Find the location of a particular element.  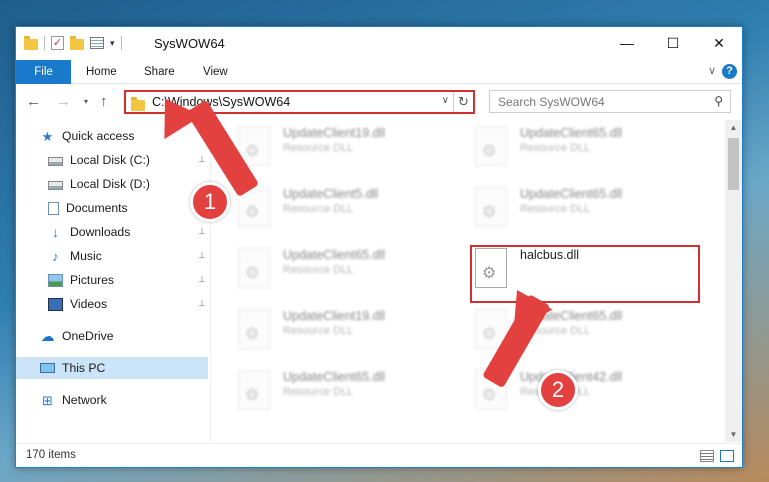

sidebar-item-onedrive: ☁ OneDrive is located at coordinates (112, 336).